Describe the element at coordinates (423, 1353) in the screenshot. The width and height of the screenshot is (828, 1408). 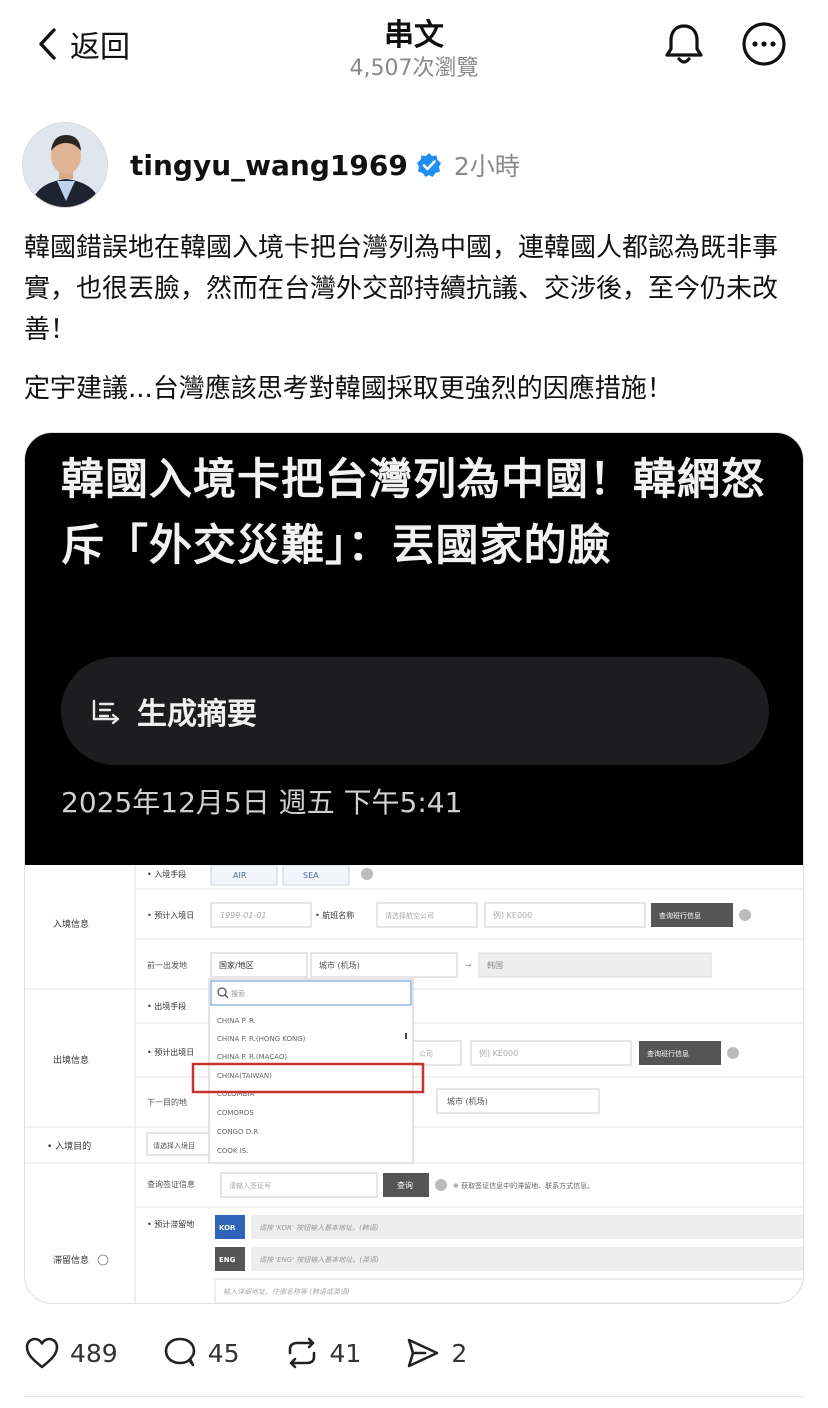
I see `send-icon` at that location.